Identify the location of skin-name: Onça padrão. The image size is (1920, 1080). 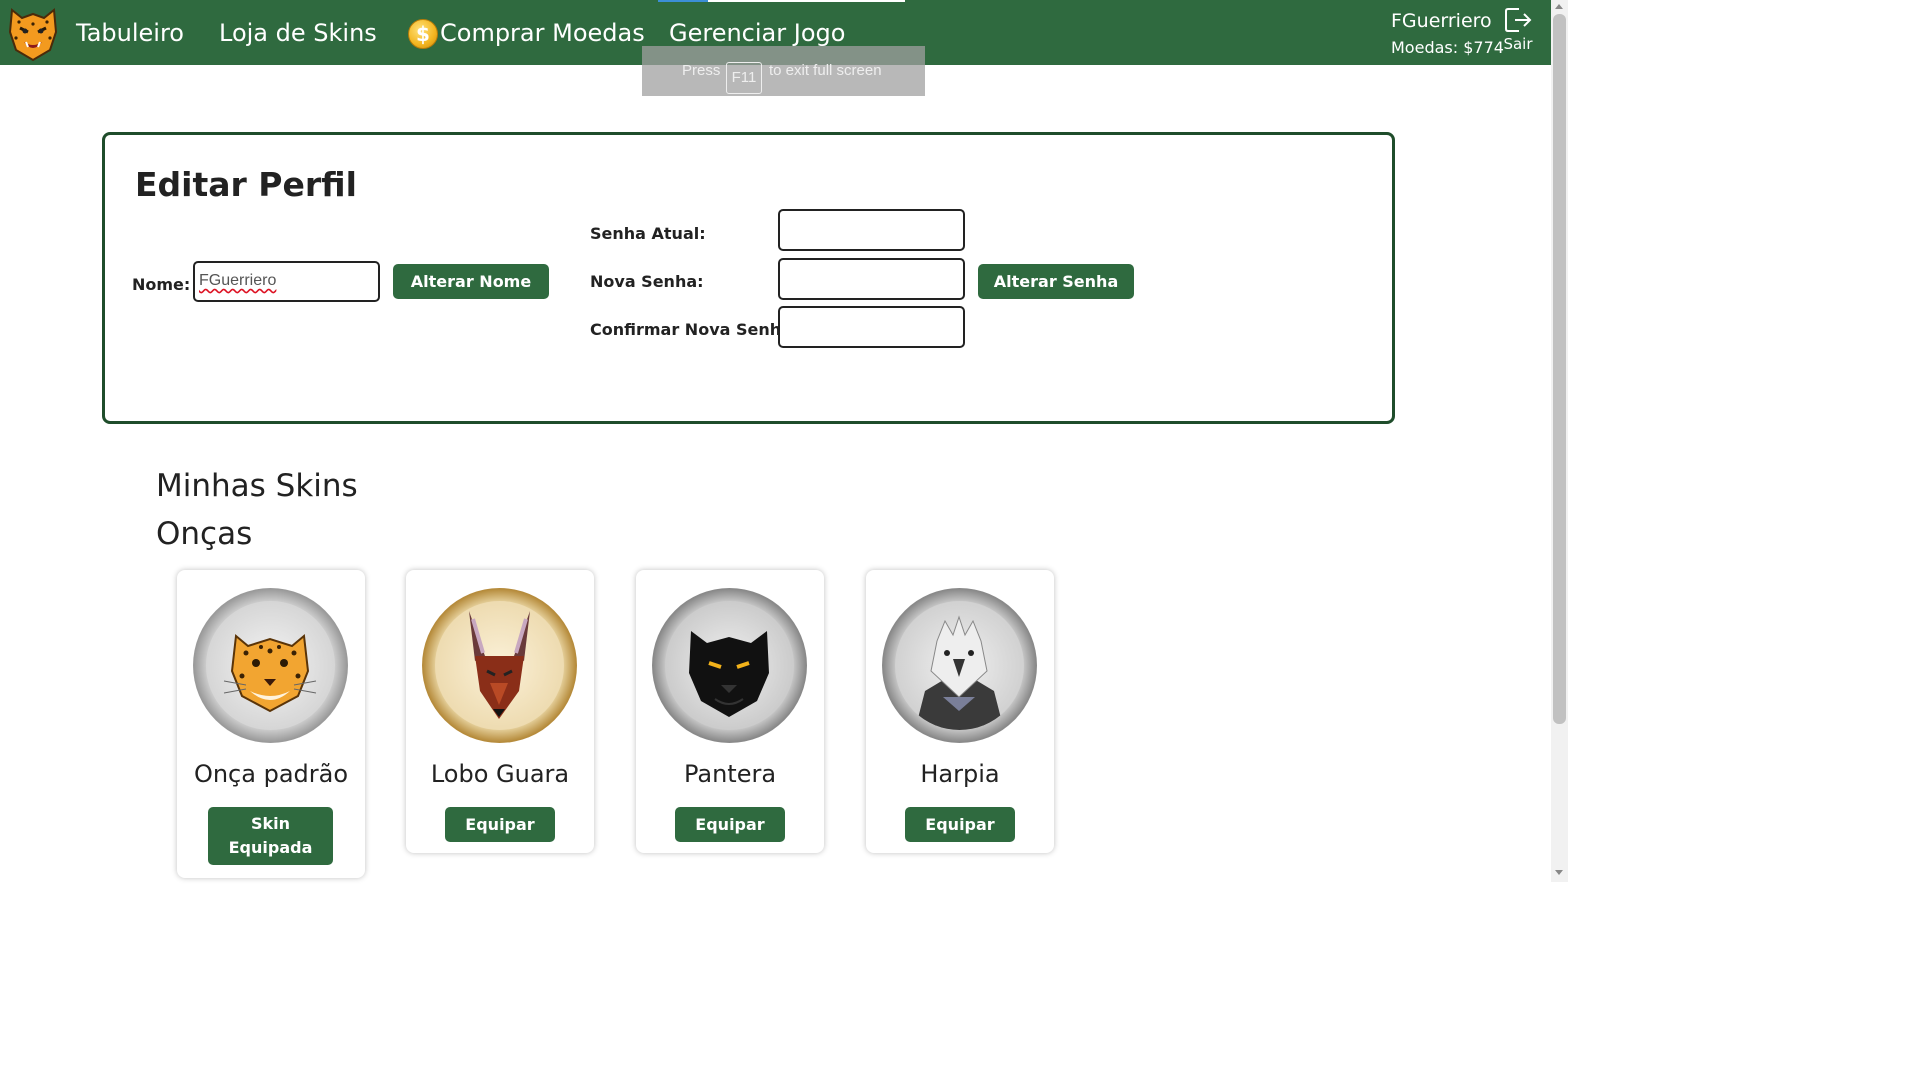
(271, 774).